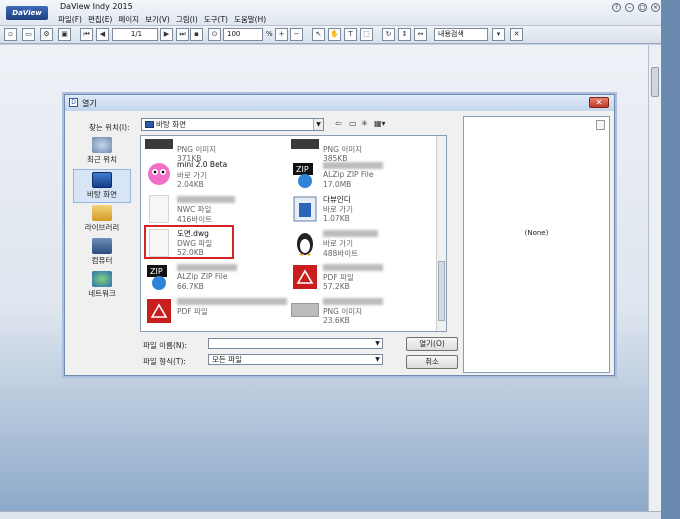  Describe the element at coordinates (157, 19) in the screenshot. I see `menu-view: 보기(V)` at that location.